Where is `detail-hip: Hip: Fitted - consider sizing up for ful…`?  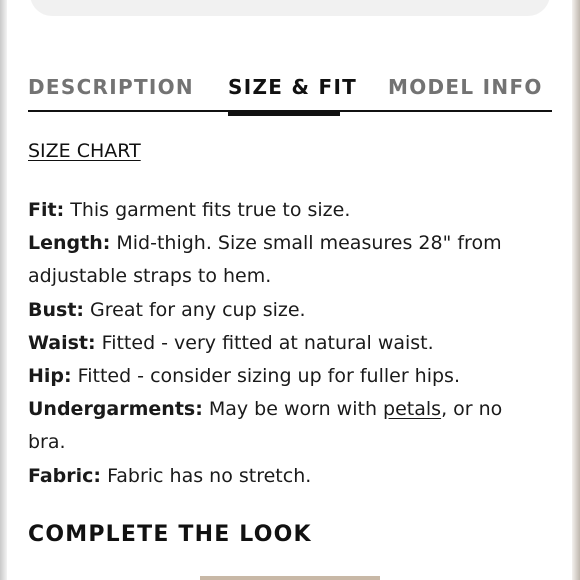 detail-hip: Hip: Fitted - consider sizing up for ful… is located at coordinates (283, 376).